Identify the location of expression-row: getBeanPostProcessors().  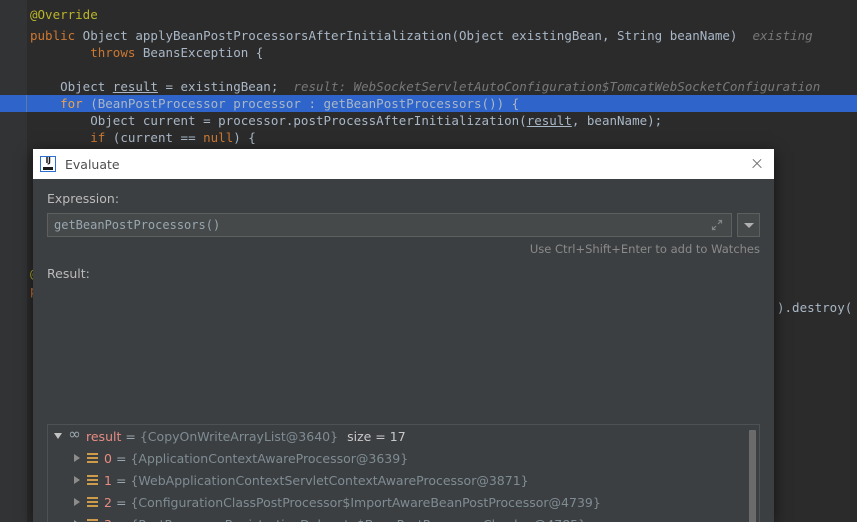
(403, 225).